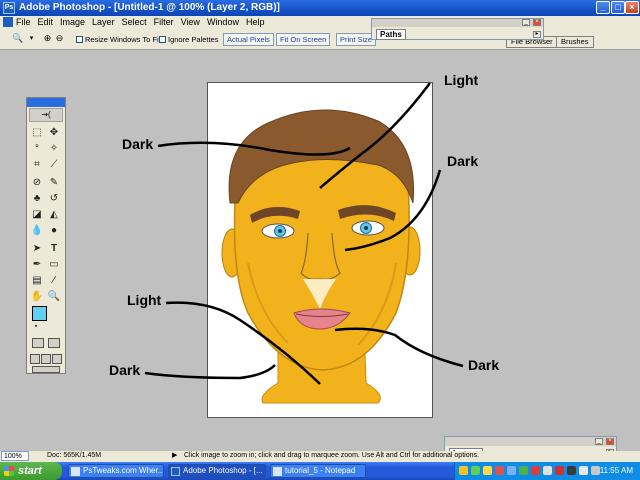  I want to click on move-icon: ✥, so click(54, 133).